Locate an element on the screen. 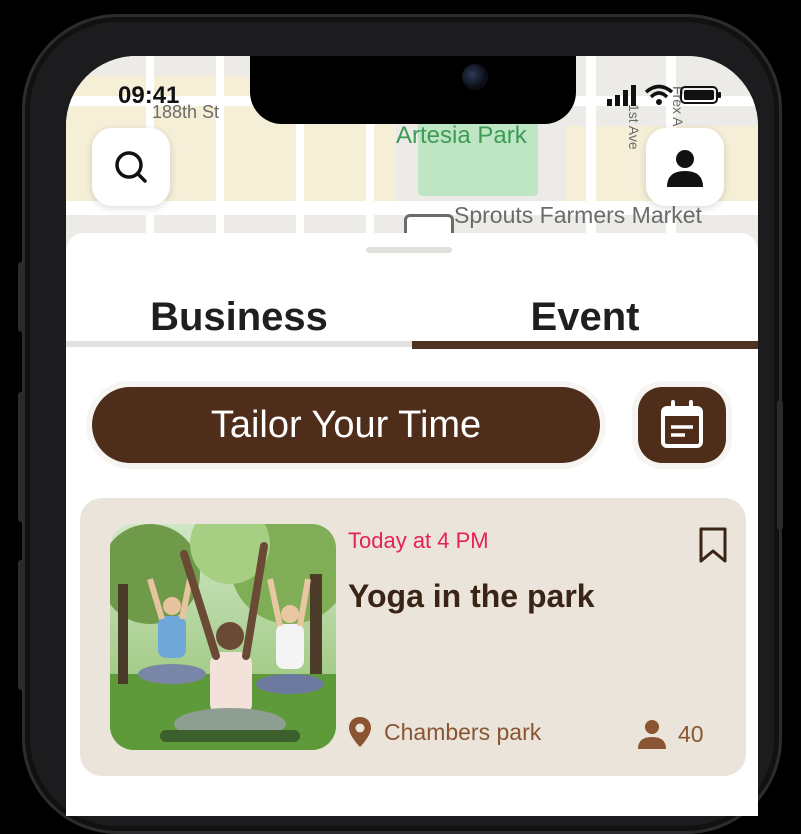 This screenshot has width=801, height=834. tab-indicator-active is located at coordinates (585, 345).